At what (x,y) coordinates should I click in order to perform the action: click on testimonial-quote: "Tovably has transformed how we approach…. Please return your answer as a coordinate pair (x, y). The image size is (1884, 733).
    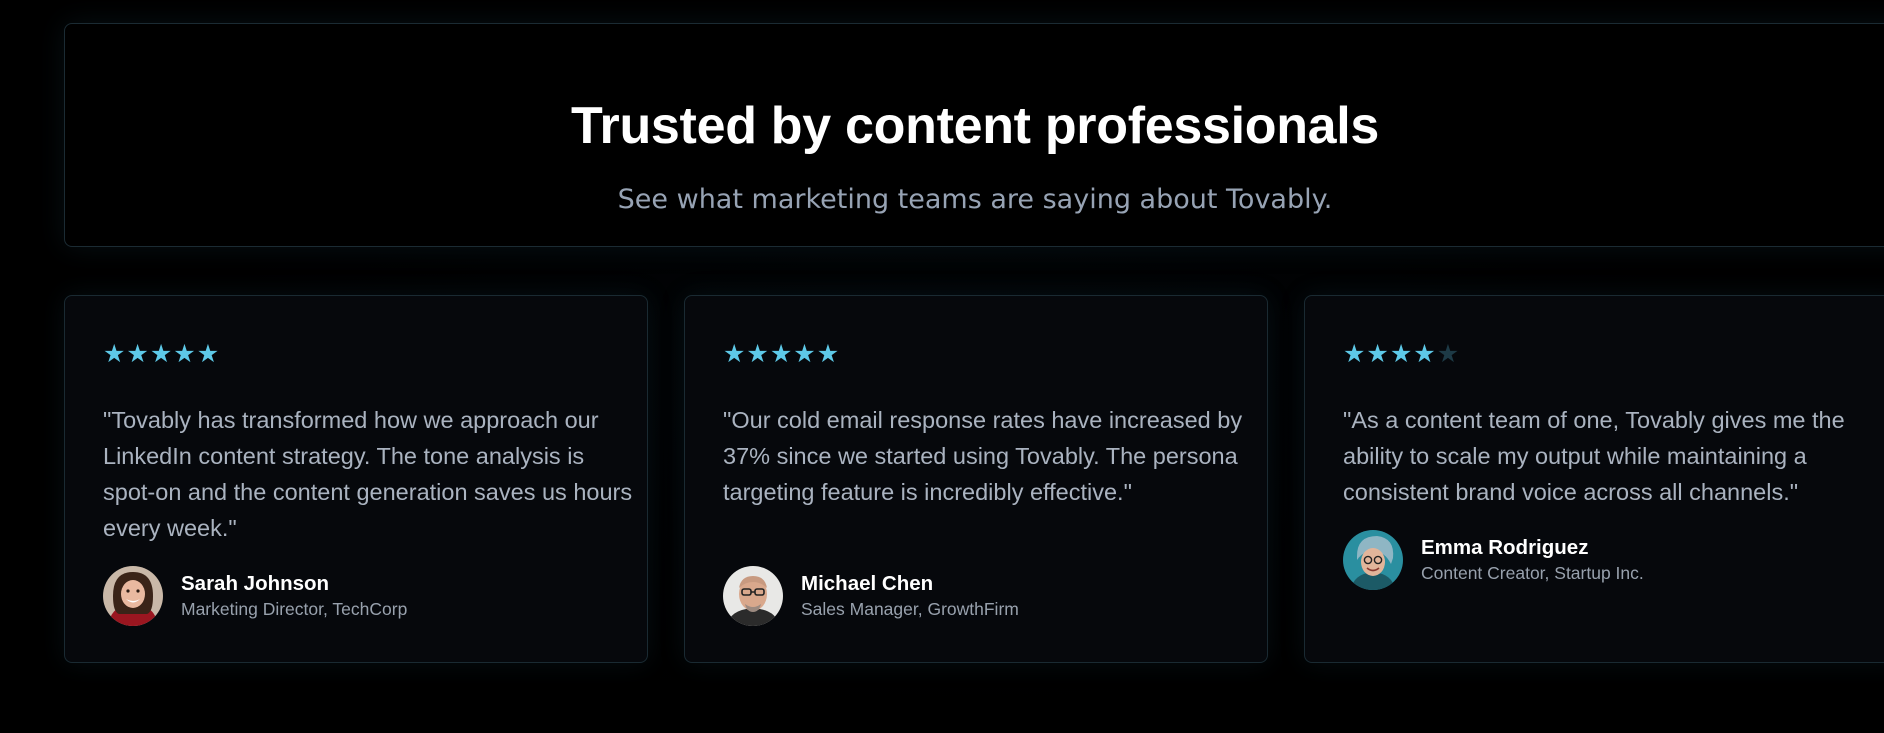
    Looking at the image, I should click on (368, 474).